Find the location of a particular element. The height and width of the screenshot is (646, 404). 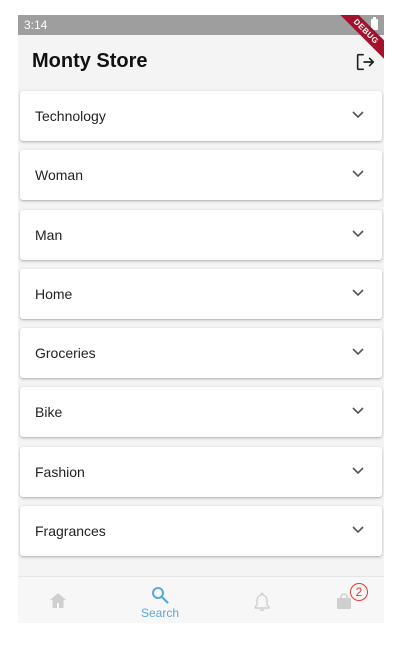

app-title: Monty Store is located at coordinates (90, 61).